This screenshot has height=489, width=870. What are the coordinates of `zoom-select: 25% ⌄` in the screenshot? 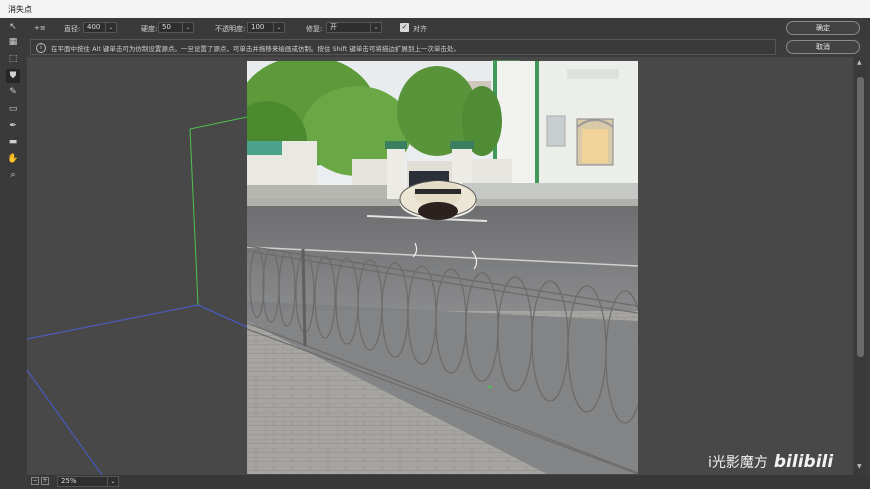 It's located at (88, 481).